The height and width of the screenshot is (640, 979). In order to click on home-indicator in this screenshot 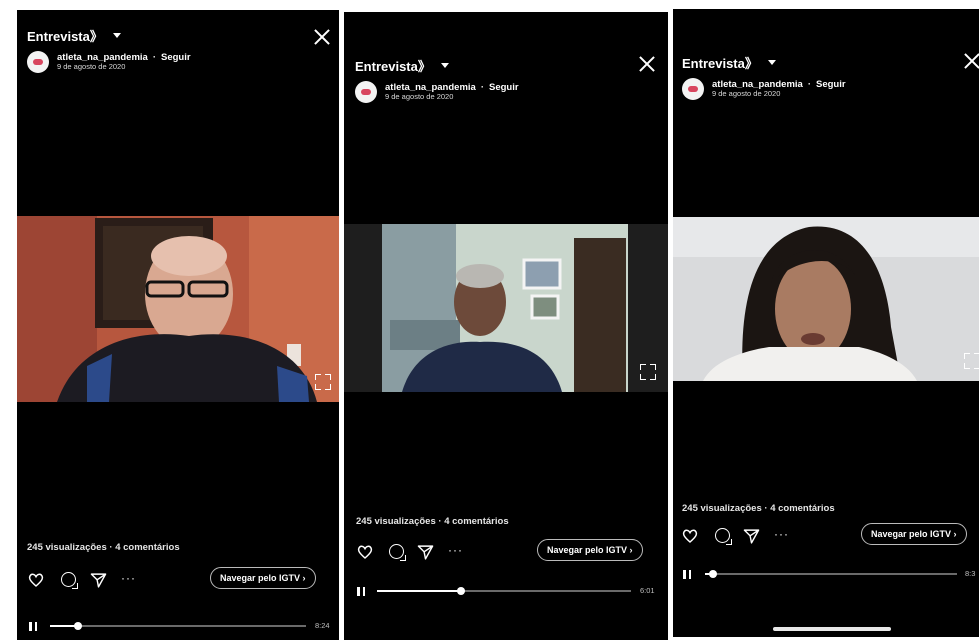, I will do `click(832, 629)`.